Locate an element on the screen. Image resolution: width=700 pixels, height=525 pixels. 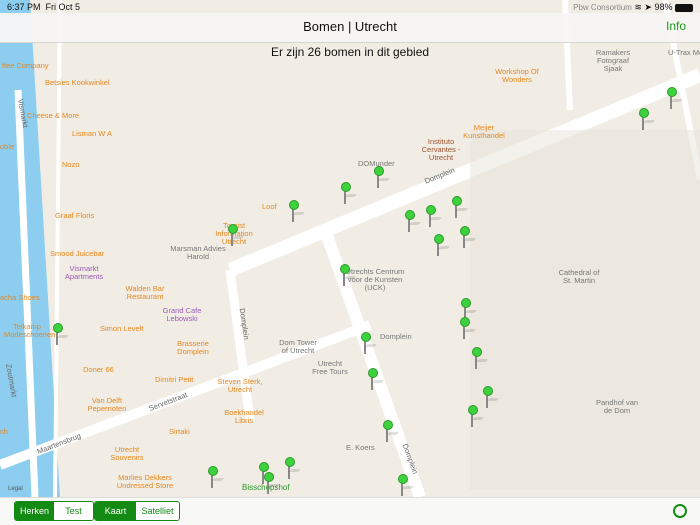
poi-label: Graaf Floris is located at coordinates (74, 216).